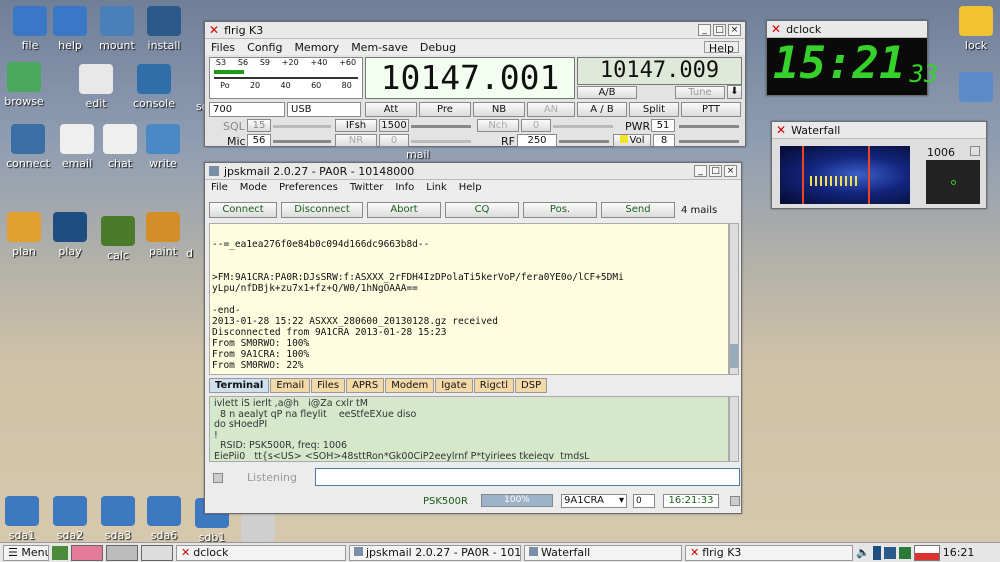 This screenshot has height=562, width=1000. Describe the element at coordinates (879, 130) in the screenshot. I see `waterfall-titlebar: ✕ Waterfall` at that location.